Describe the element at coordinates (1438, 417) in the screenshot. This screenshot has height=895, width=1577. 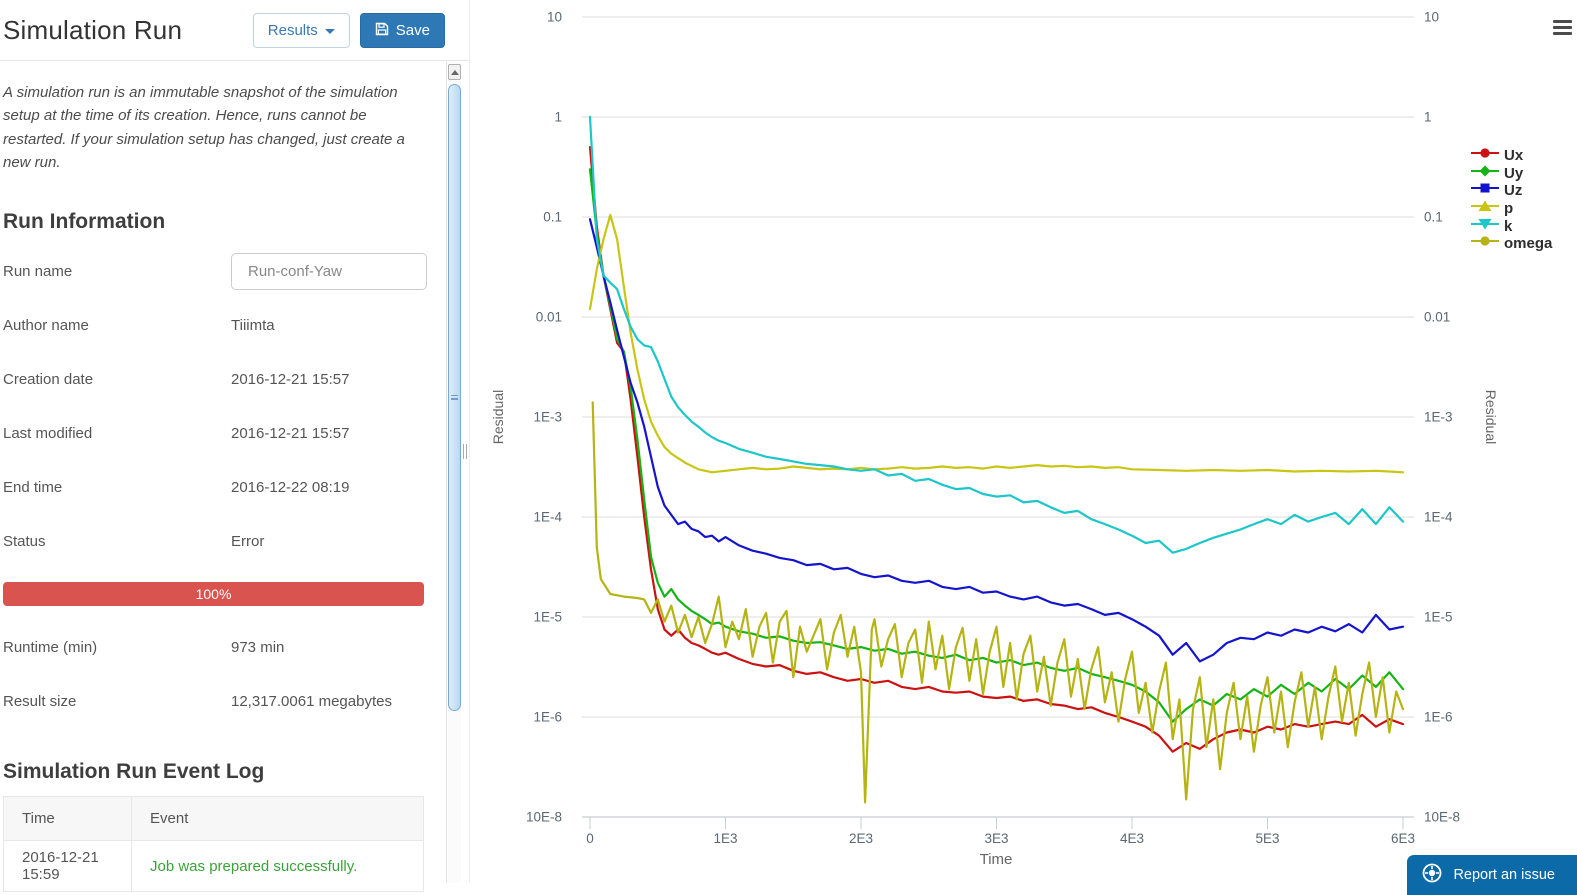
I see `y-axis-tick-label-right: 1E-3` at that location.